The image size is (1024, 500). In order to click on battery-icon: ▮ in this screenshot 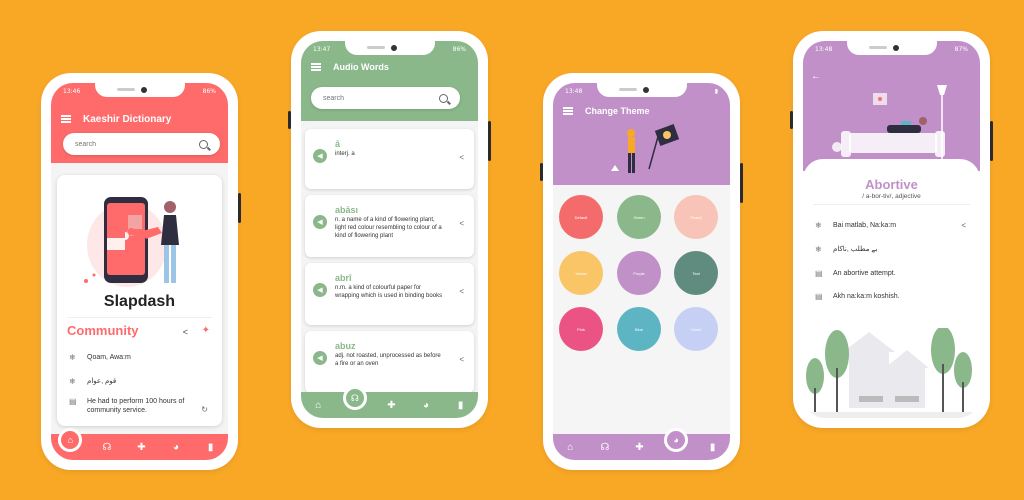, I will do `click(716, 91)`.